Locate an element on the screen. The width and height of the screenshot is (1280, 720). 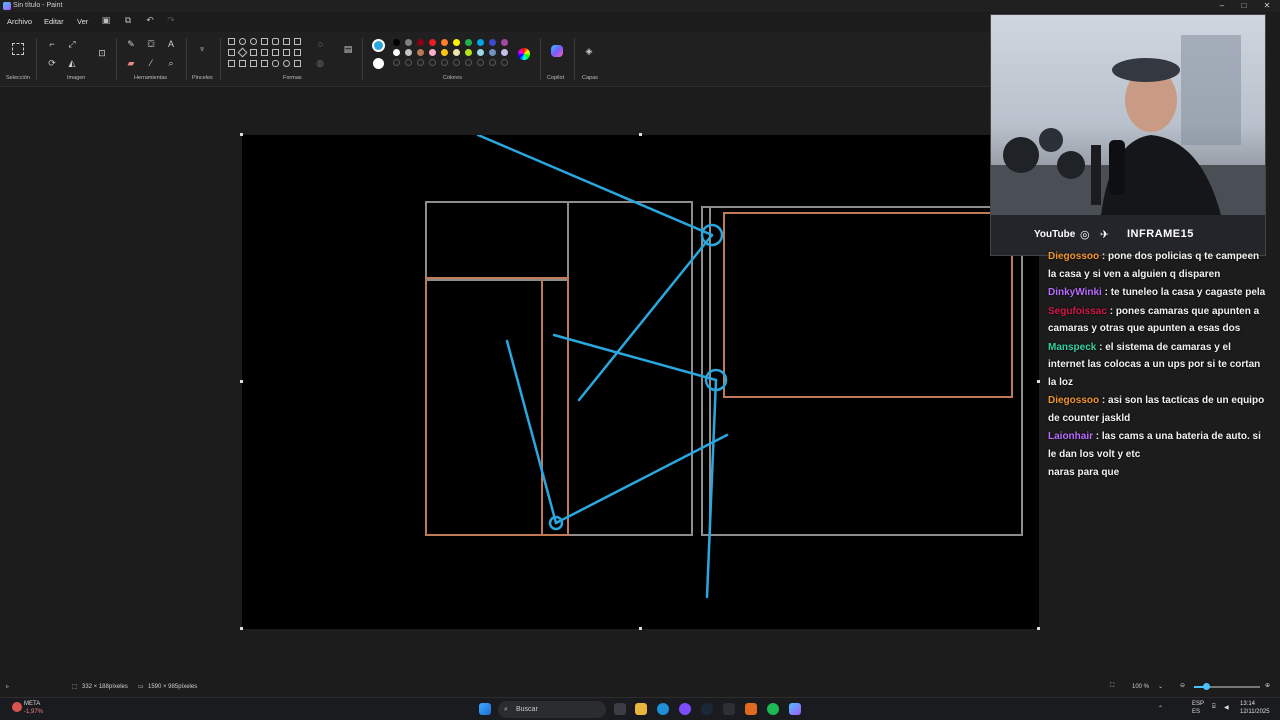
magnifier-icon: ⌕ is located at coordinates (171, 63).